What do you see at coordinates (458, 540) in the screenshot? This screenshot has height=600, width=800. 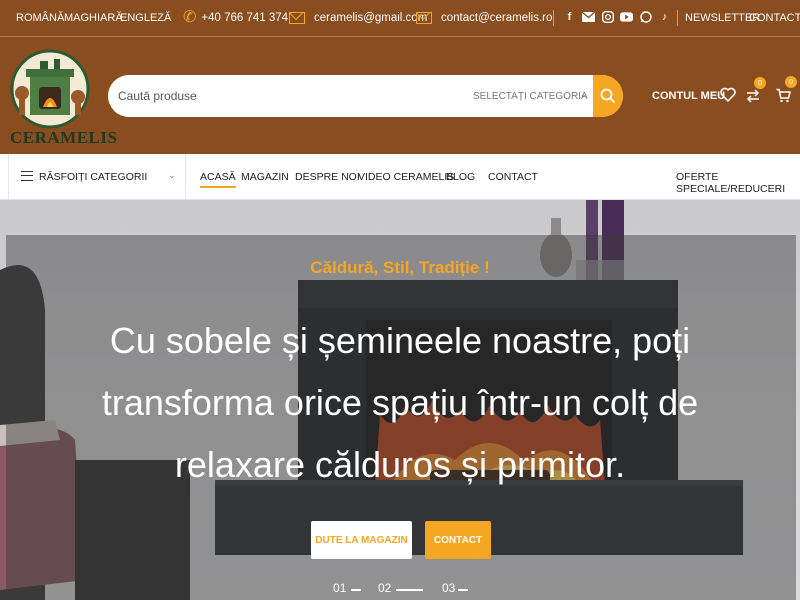 I see `hero-contact-button: CONTACT` at bounding box center [458, 540].